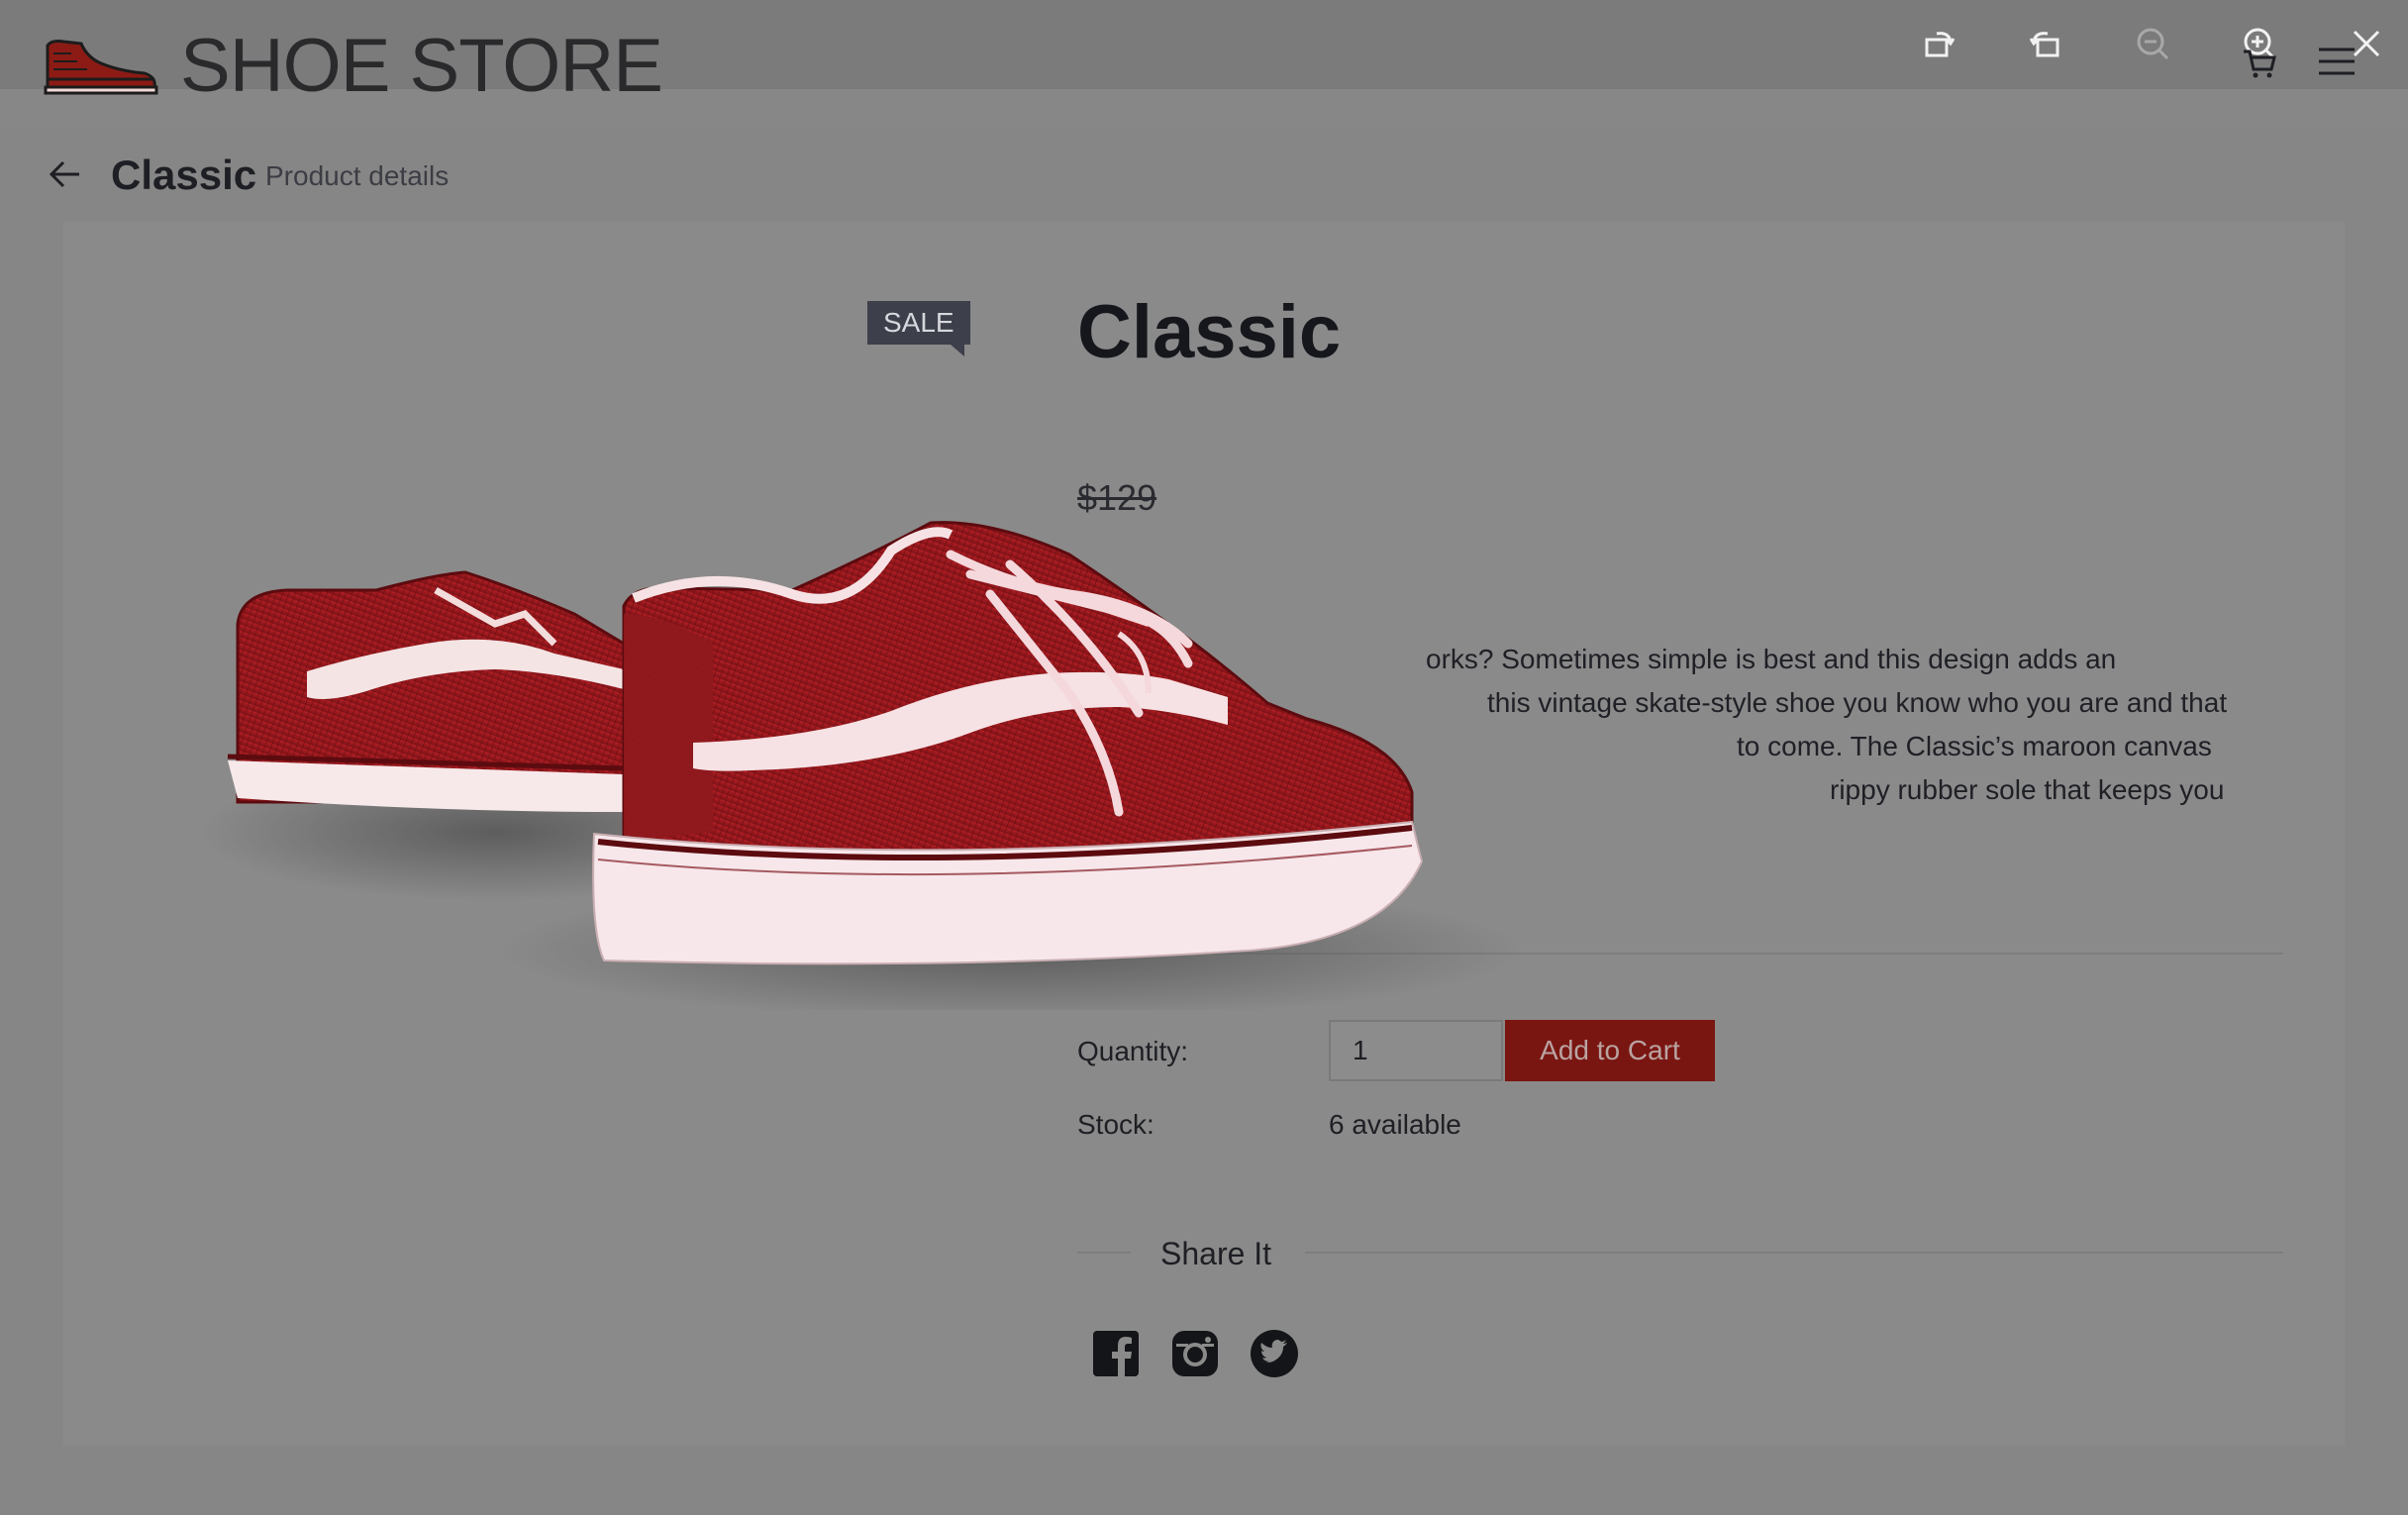 This screenshot has height=1515, width=2408. What do you see at coordinates (1794, 1253) in the screenshot?
I see `share-divider-right` at bounding box center [1794, 1253].